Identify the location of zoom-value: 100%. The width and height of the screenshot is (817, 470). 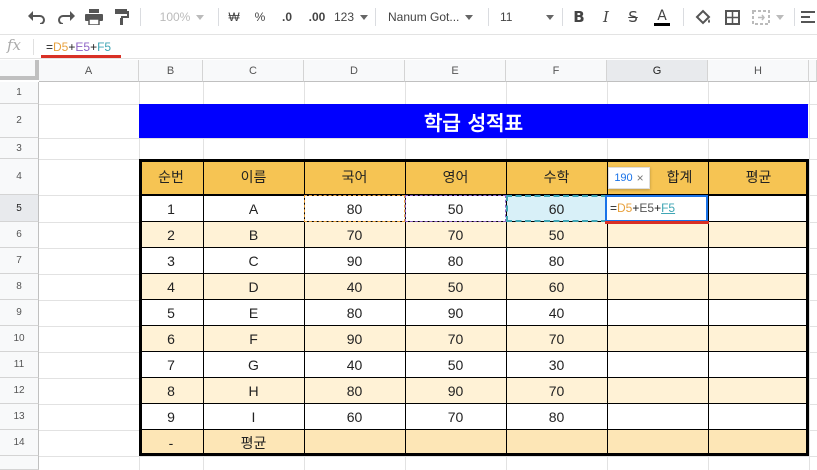
(175, 17).